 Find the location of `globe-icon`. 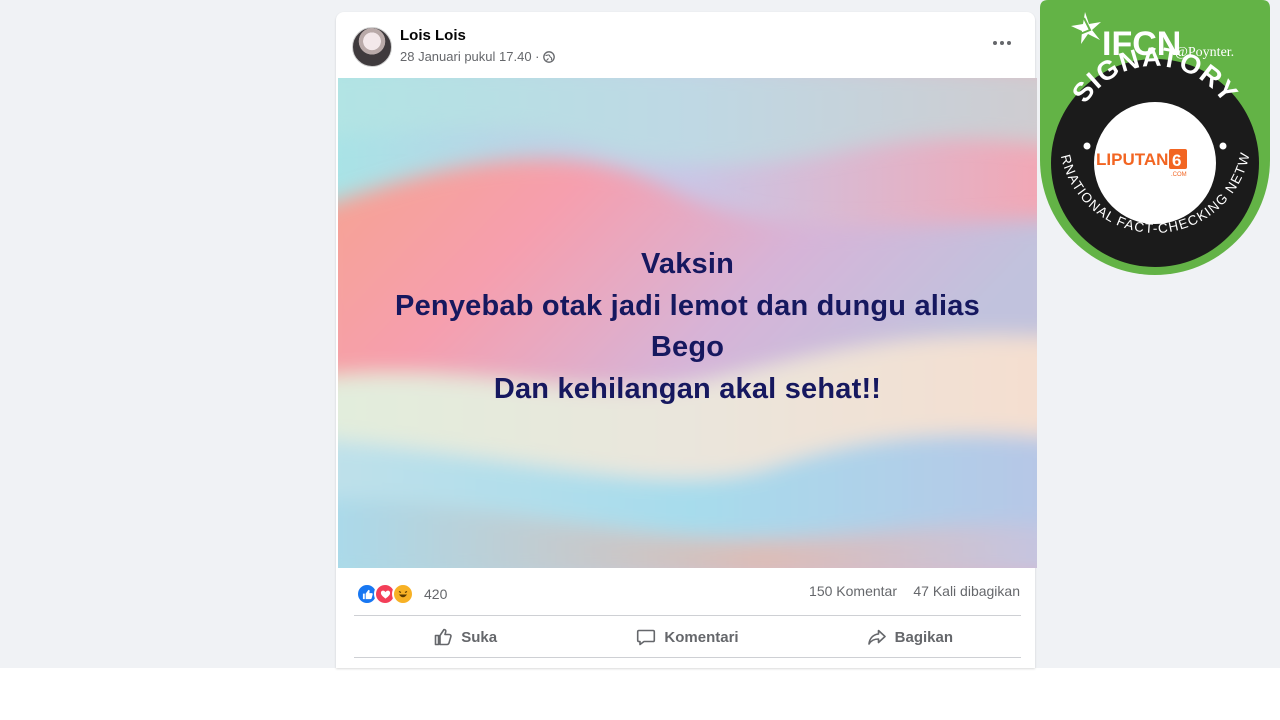

globe-icon is located at coordinates (549, 56).